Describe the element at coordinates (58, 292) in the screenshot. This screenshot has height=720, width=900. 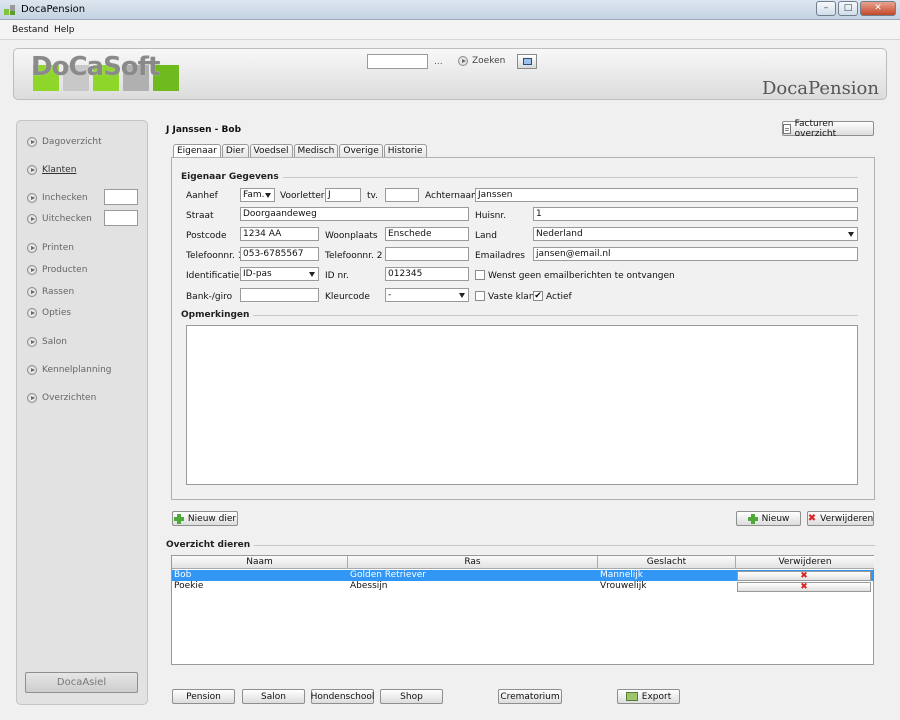
I see `sidebar-item-label: Rassen` at that location.